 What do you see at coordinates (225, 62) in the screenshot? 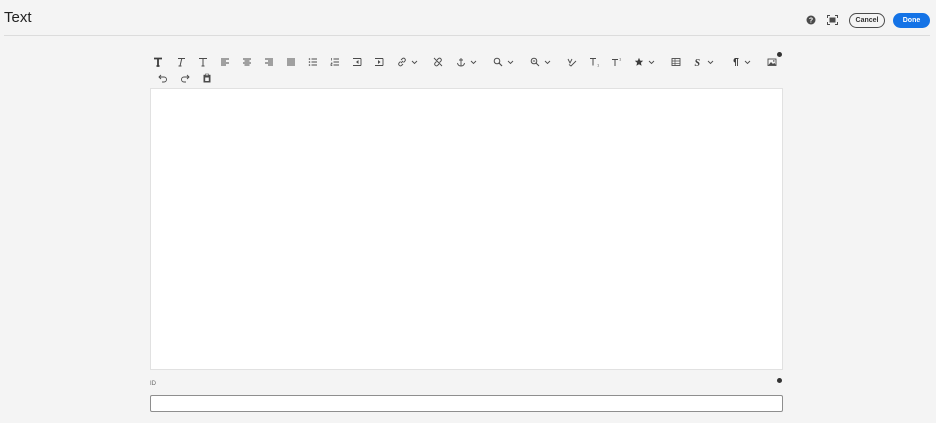
I see `align-left-icon` at bounding box center [225, 62].